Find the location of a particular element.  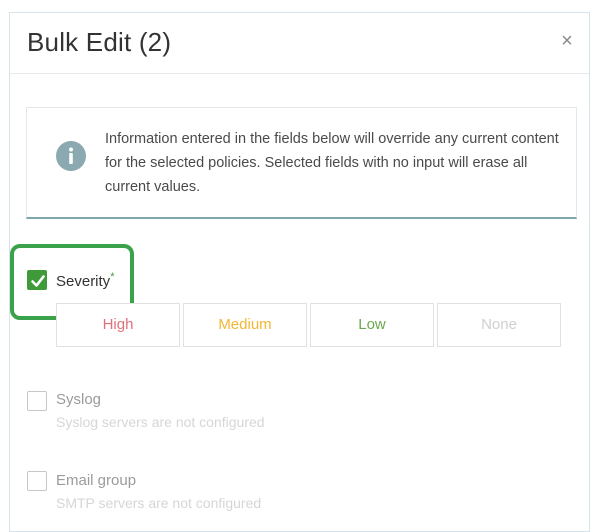

severity-checkbox is located at coordinates (37, 280).